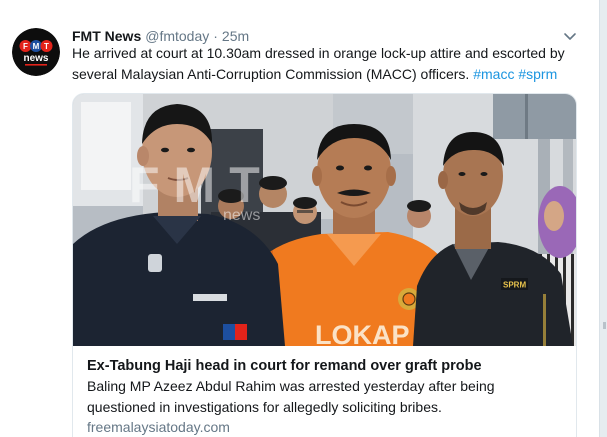 The height and width of the screenshot is (437, 607). Describe the element at coordinates (177, 36) in the screenshot. I see `author-handle: @fmtoday` at that location.